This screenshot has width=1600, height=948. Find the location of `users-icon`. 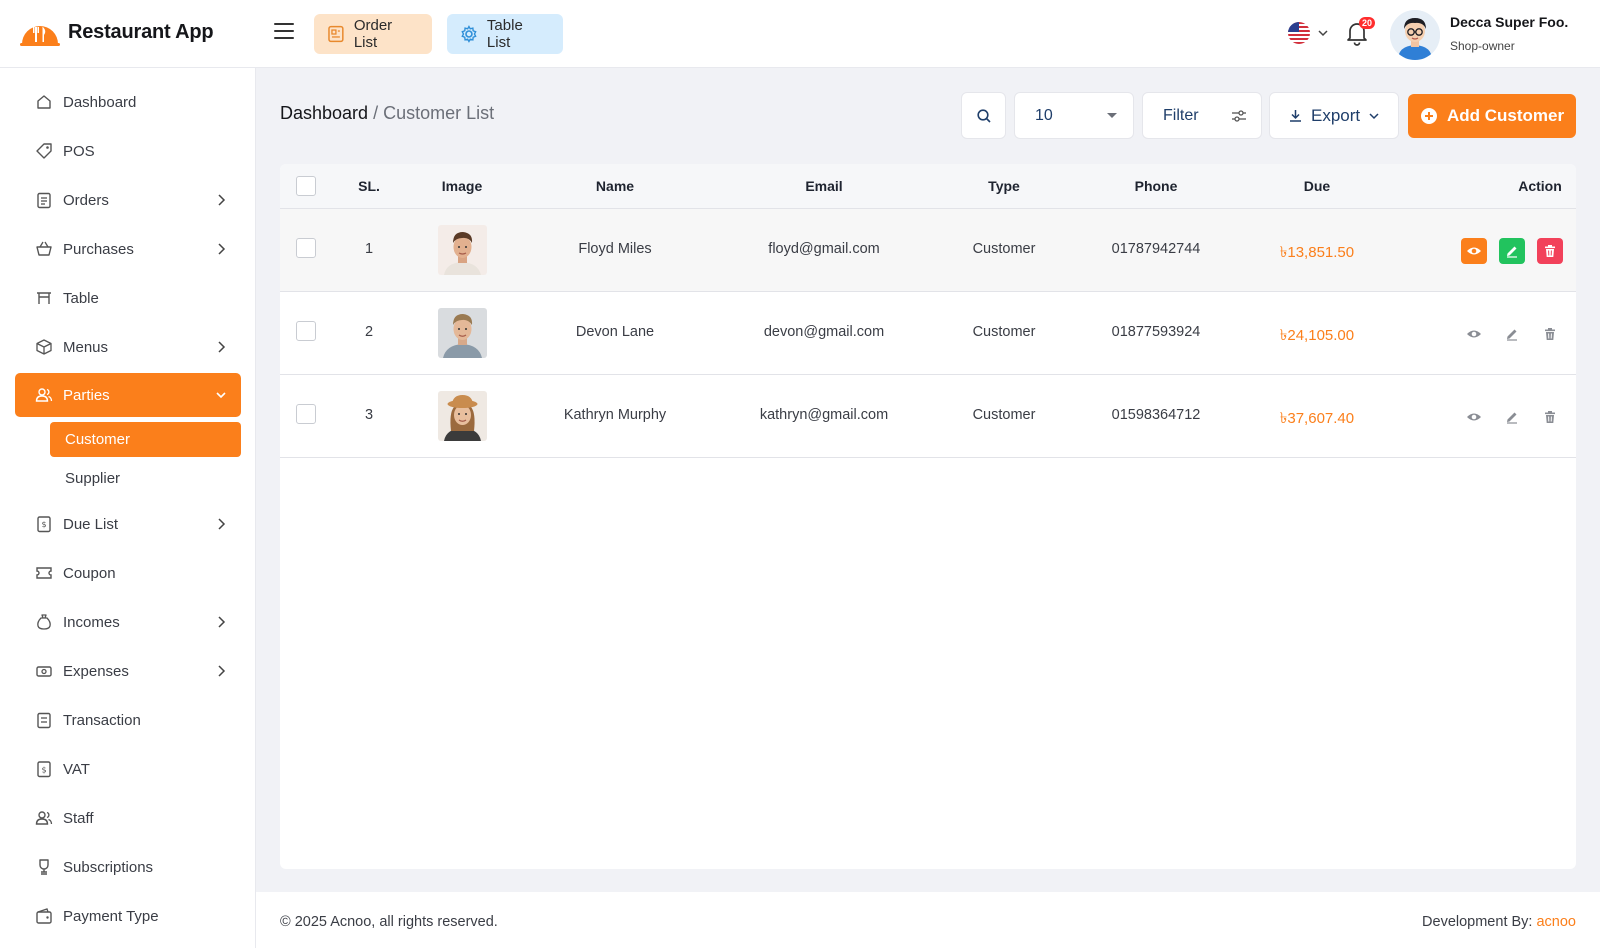

users-icon is located at coordinates (44, 818).